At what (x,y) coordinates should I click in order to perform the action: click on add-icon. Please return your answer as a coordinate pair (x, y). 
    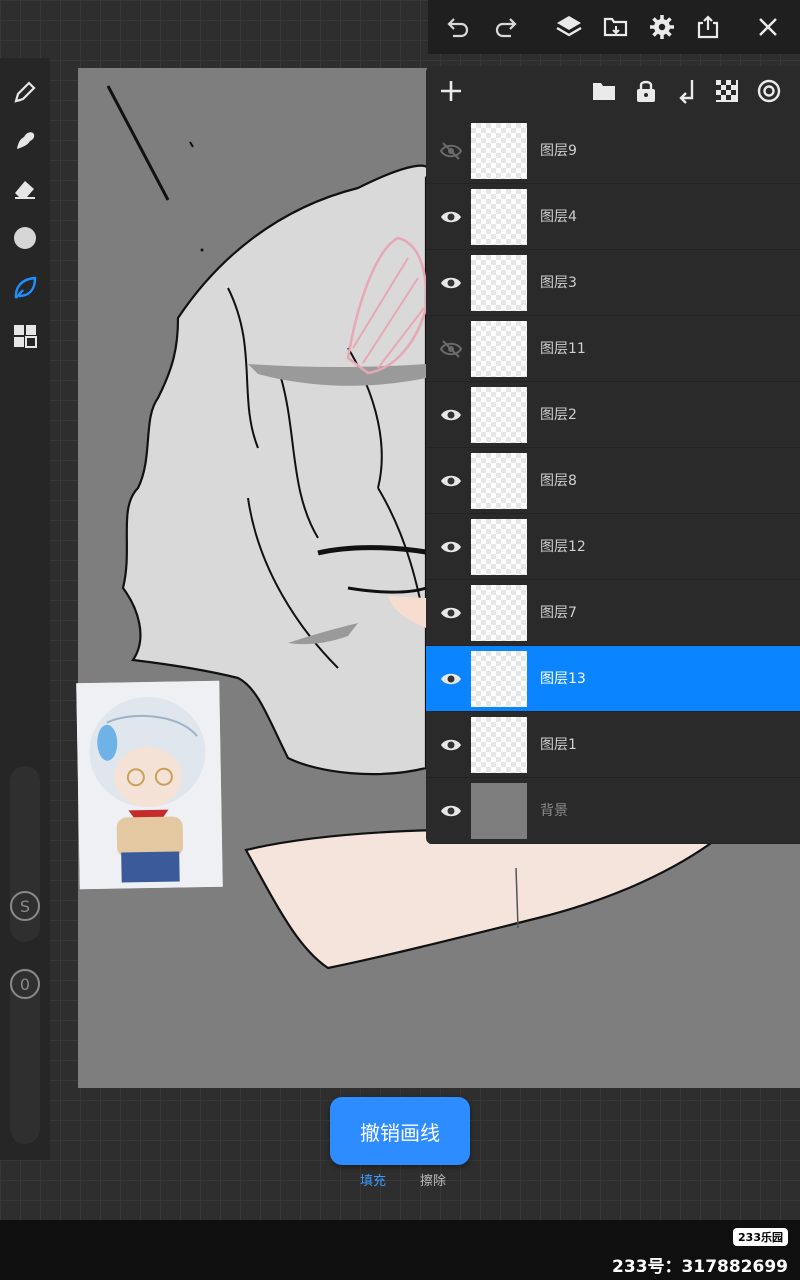
    Looking at the image, I should click on (451, 93).